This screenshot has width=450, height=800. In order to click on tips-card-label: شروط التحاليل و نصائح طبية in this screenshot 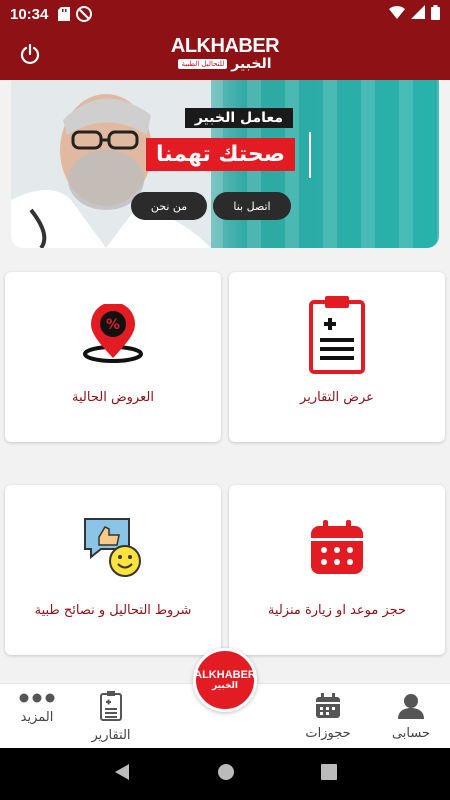, I will do `click(113, 610)`.